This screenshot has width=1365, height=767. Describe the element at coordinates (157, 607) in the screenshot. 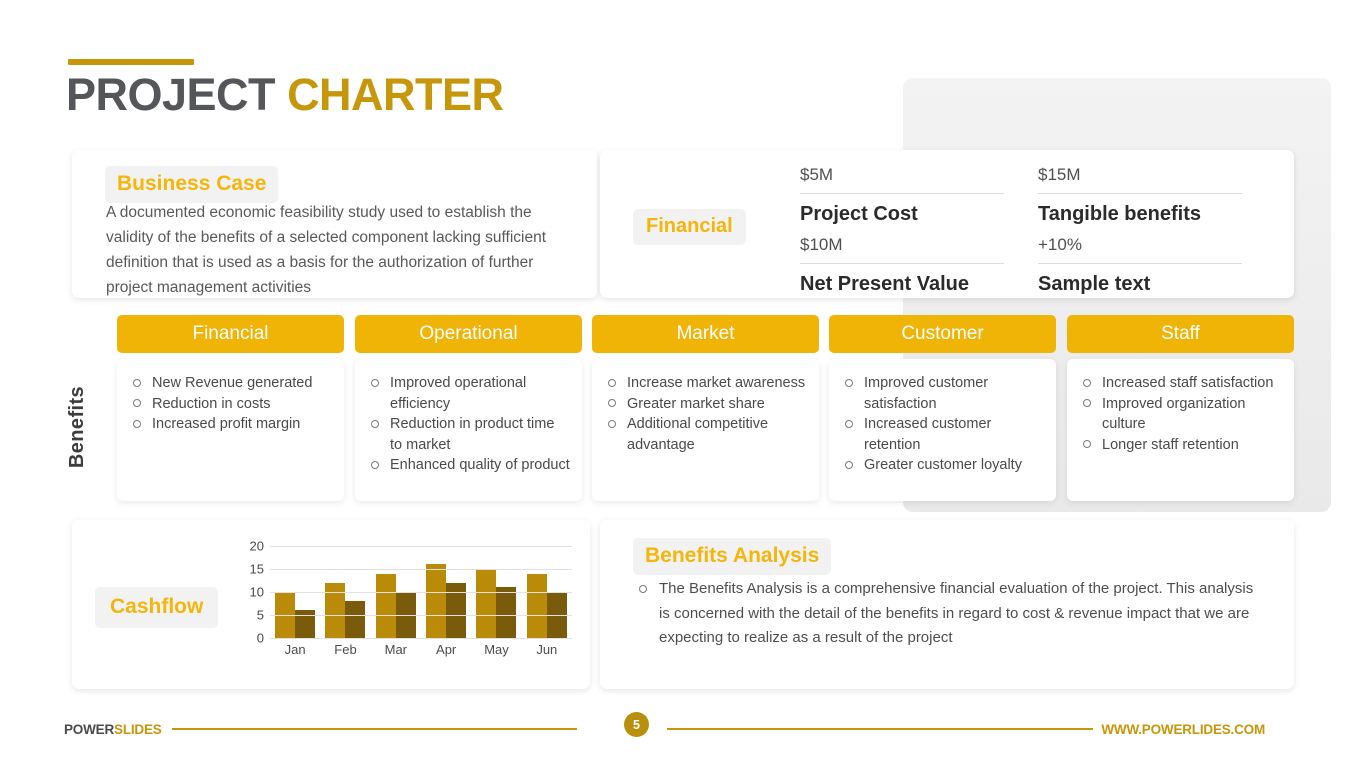

I see `cashflow-heading: Cashflow` at that location.